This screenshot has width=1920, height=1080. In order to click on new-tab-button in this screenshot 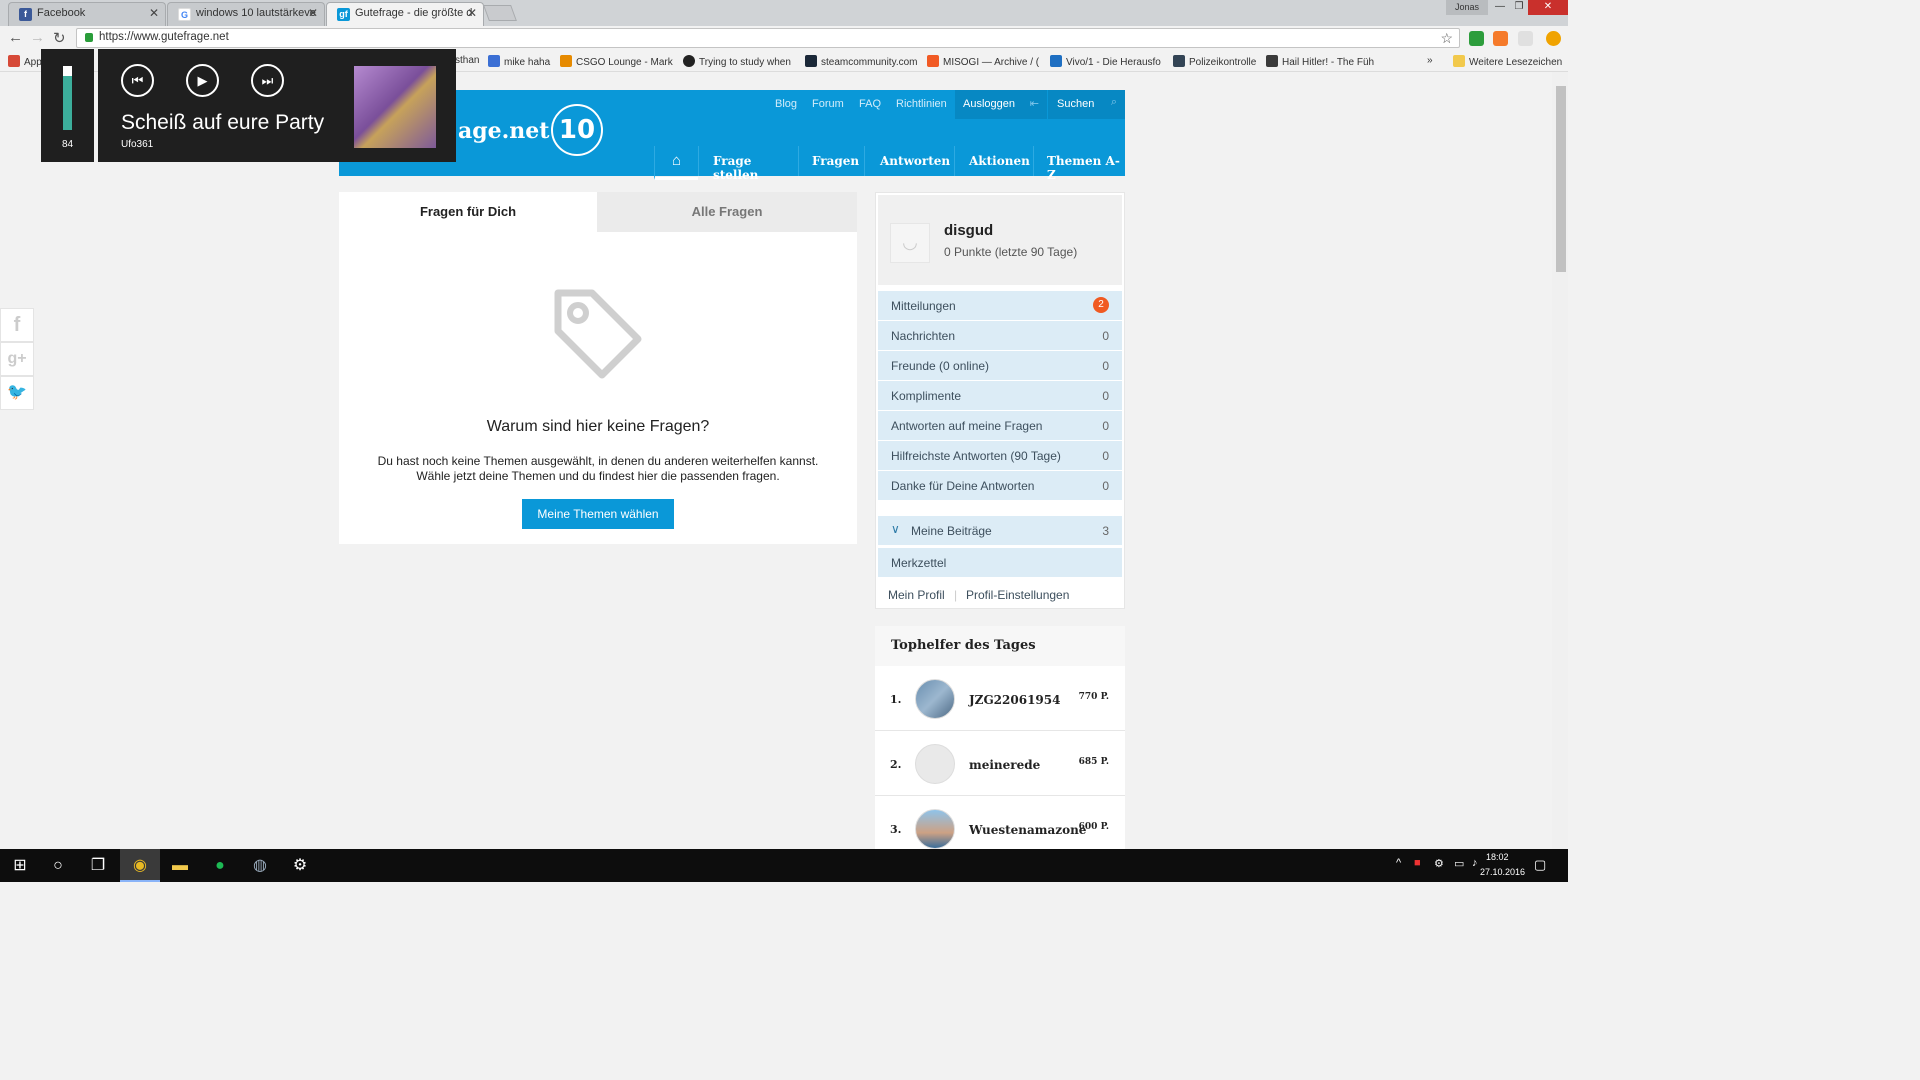, I will do `click(500, 13)`.